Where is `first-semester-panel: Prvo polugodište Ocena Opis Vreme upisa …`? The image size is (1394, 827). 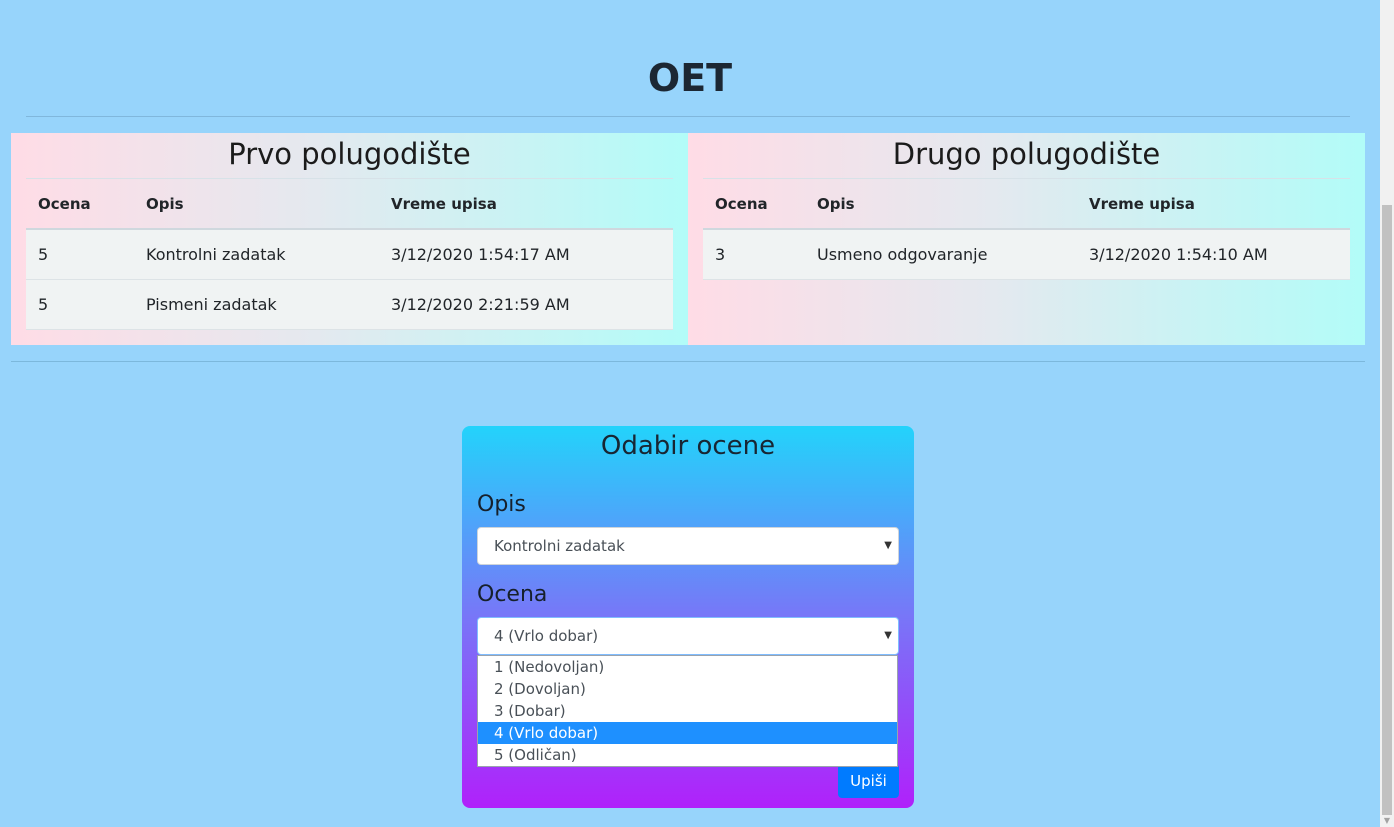
first-semester-panel: Prvo polugodište Ocena Opis Vreme upisa … is located at coordinates (349, 239).